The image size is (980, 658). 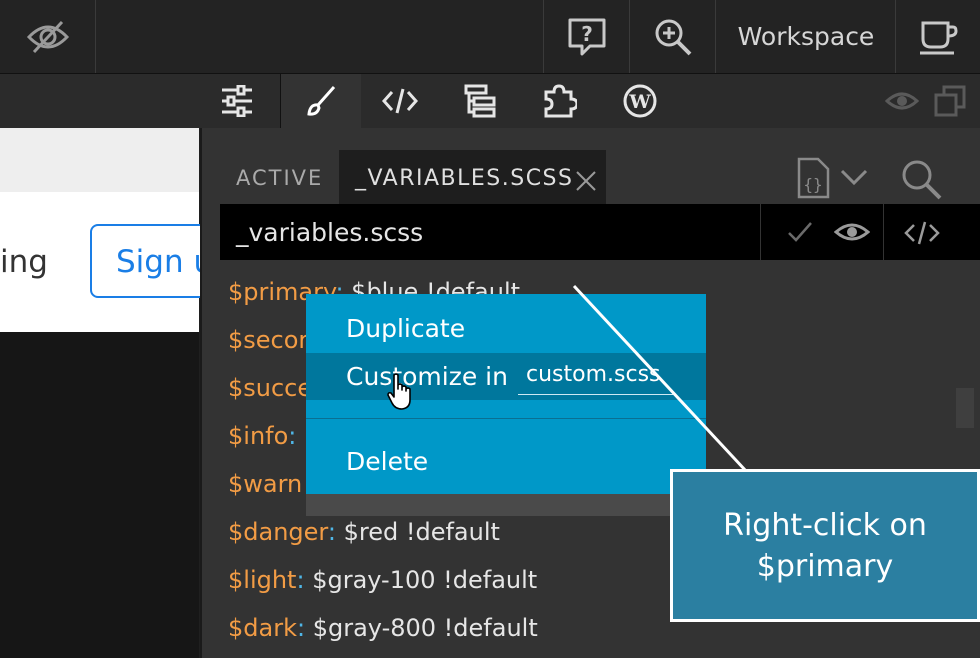 I want to click on help-icon: ?, so click(x=587, y=36).